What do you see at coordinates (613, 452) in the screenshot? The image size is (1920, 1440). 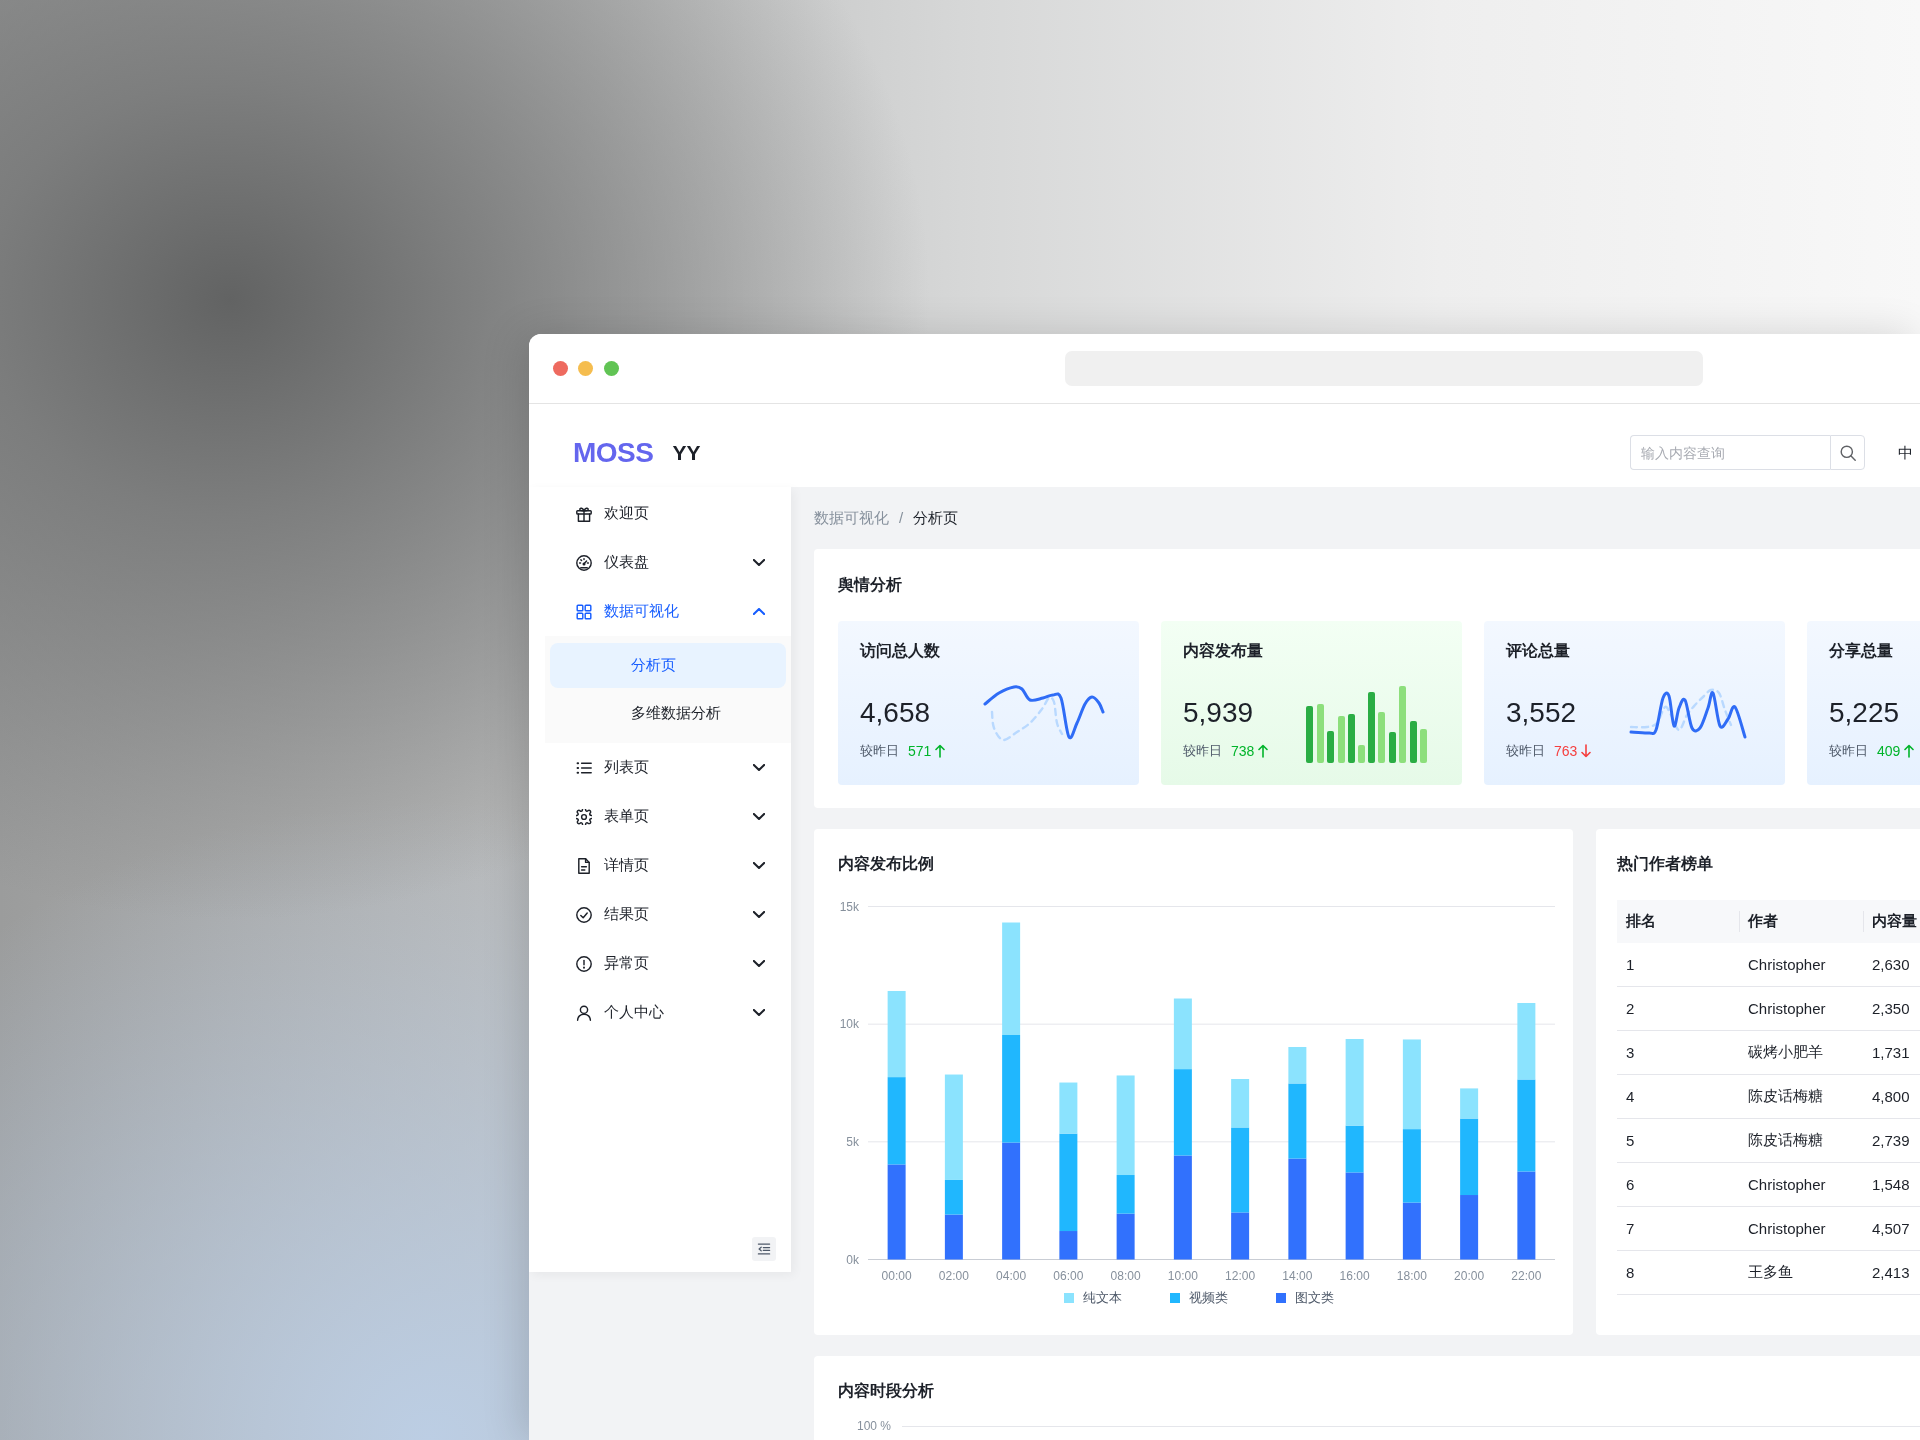 I see `logo: MOSS` at bounding box center [613, 452].